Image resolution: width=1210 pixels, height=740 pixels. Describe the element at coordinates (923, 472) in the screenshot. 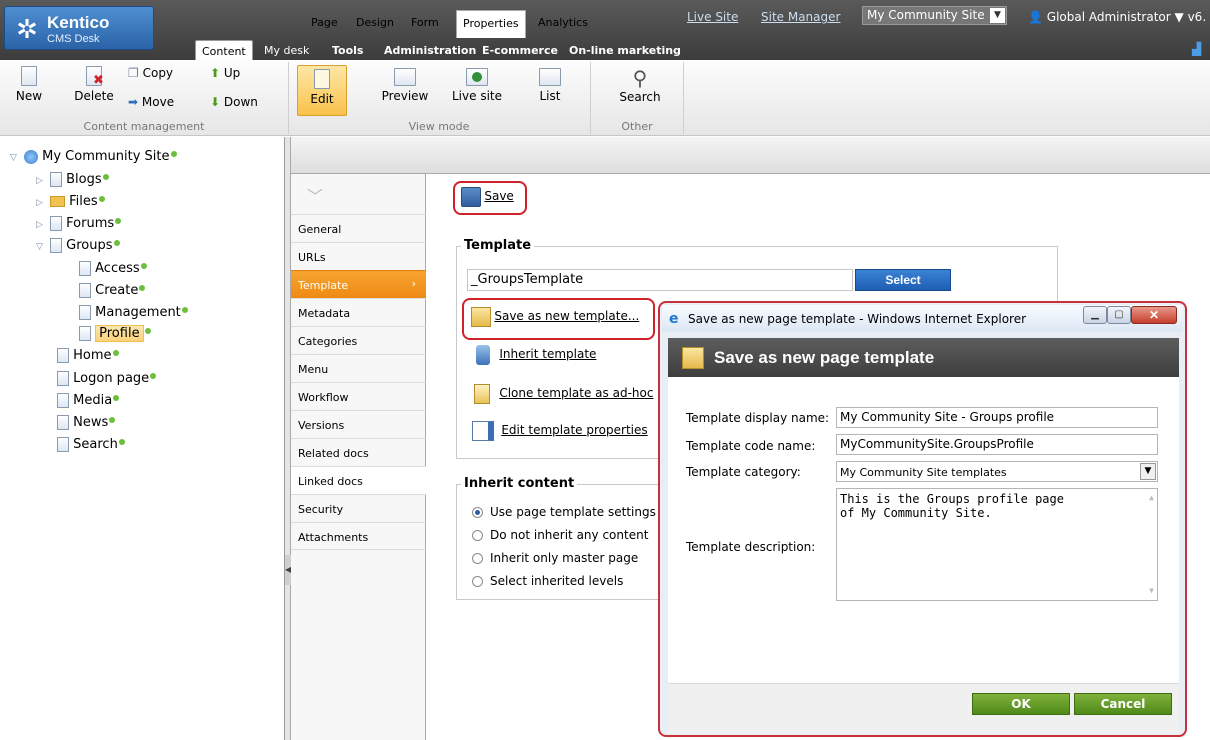

I see `category-select-value: My Community Site templates` at that location.